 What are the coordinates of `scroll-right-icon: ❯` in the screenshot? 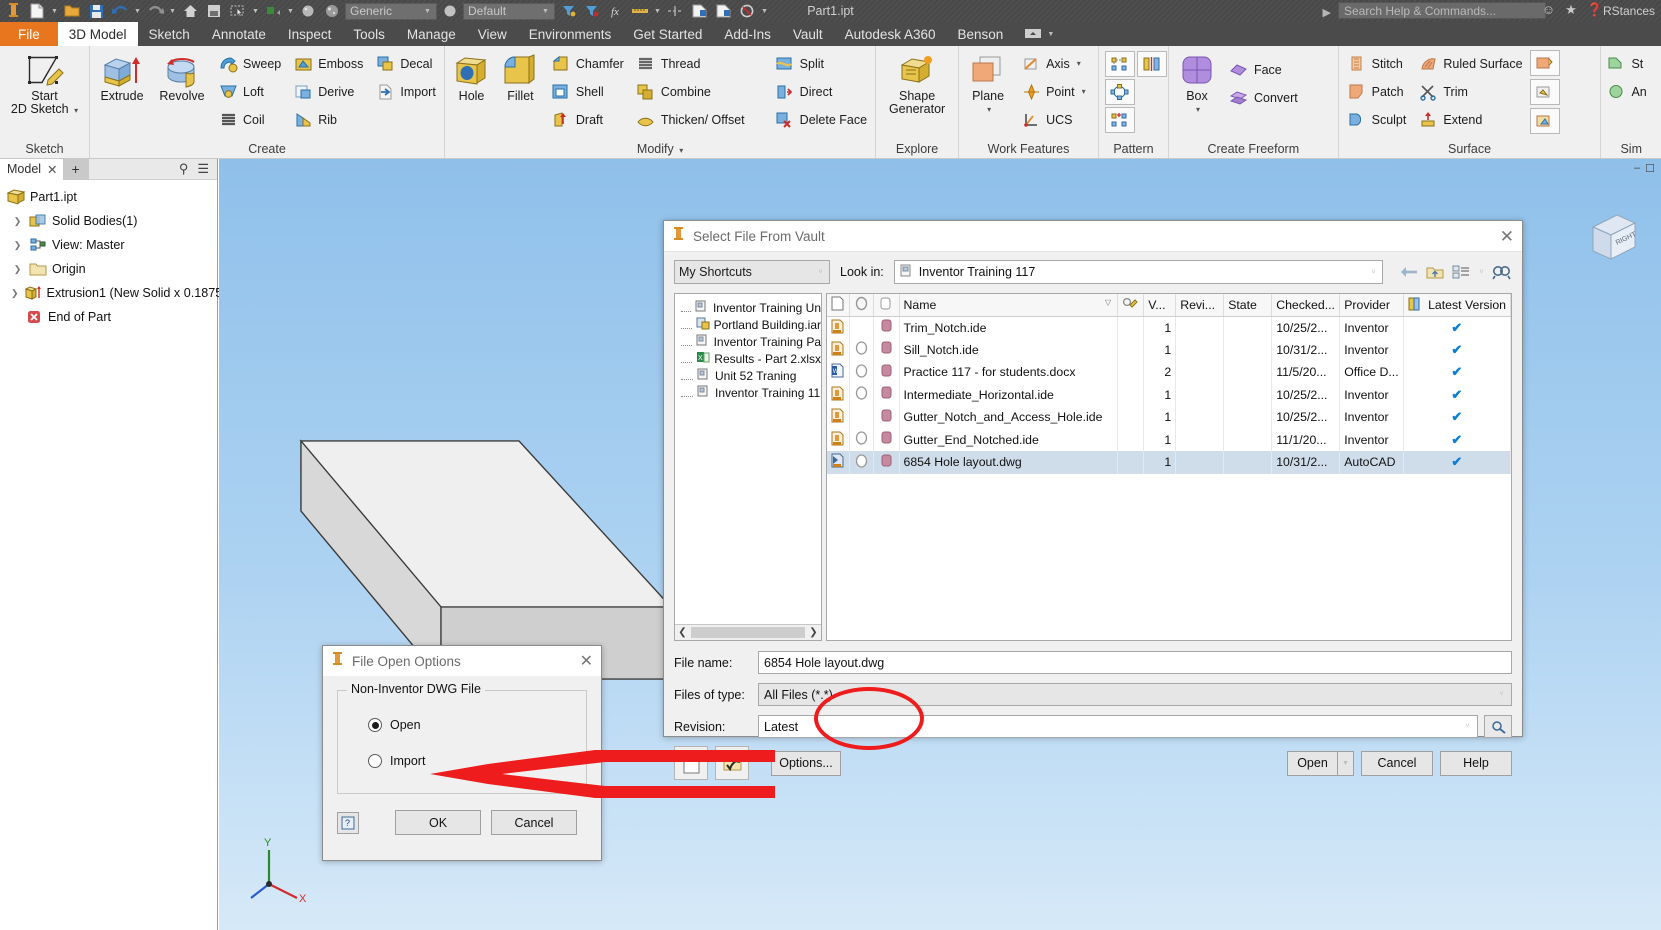 It's located at (813, 632).